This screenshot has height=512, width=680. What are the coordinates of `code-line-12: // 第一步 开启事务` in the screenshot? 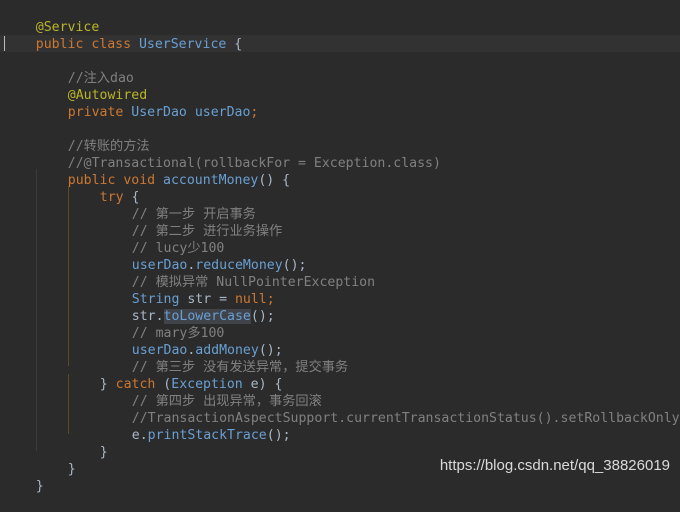 It's located at (178, 205).